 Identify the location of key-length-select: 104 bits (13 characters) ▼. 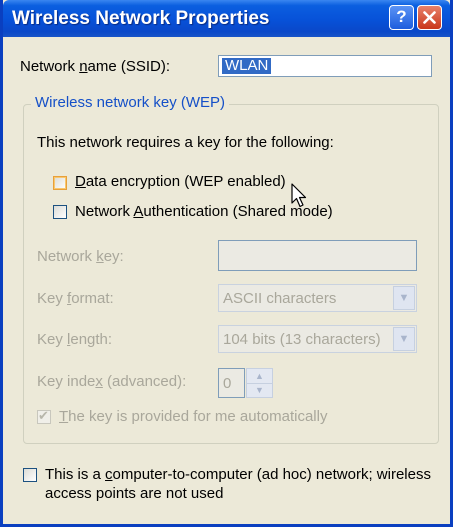
(317, 339).